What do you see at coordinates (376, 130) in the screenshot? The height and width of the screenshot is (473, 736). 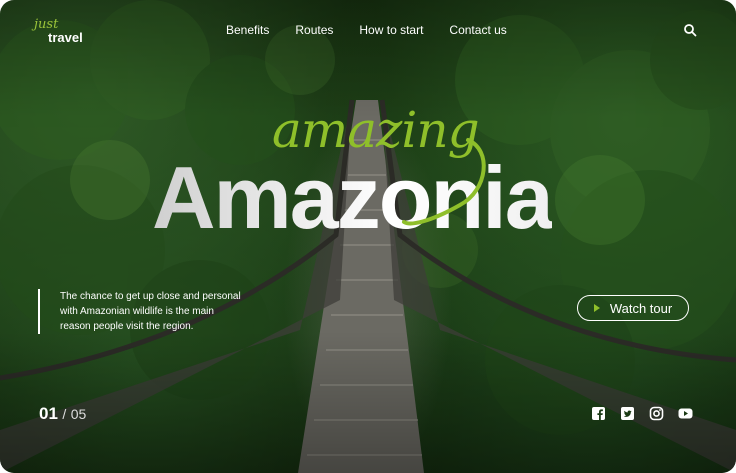 I see `hero-script-word: amazing` at bounding box center [376, 130].